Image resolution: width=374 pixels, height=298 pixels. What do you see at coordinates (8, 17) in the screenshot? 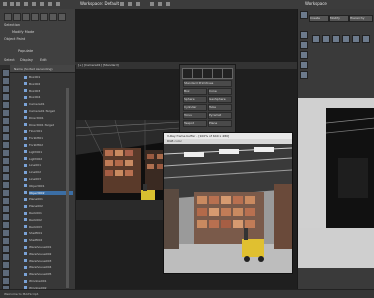
I see `select-object-button` at bounding box center [8, 17].